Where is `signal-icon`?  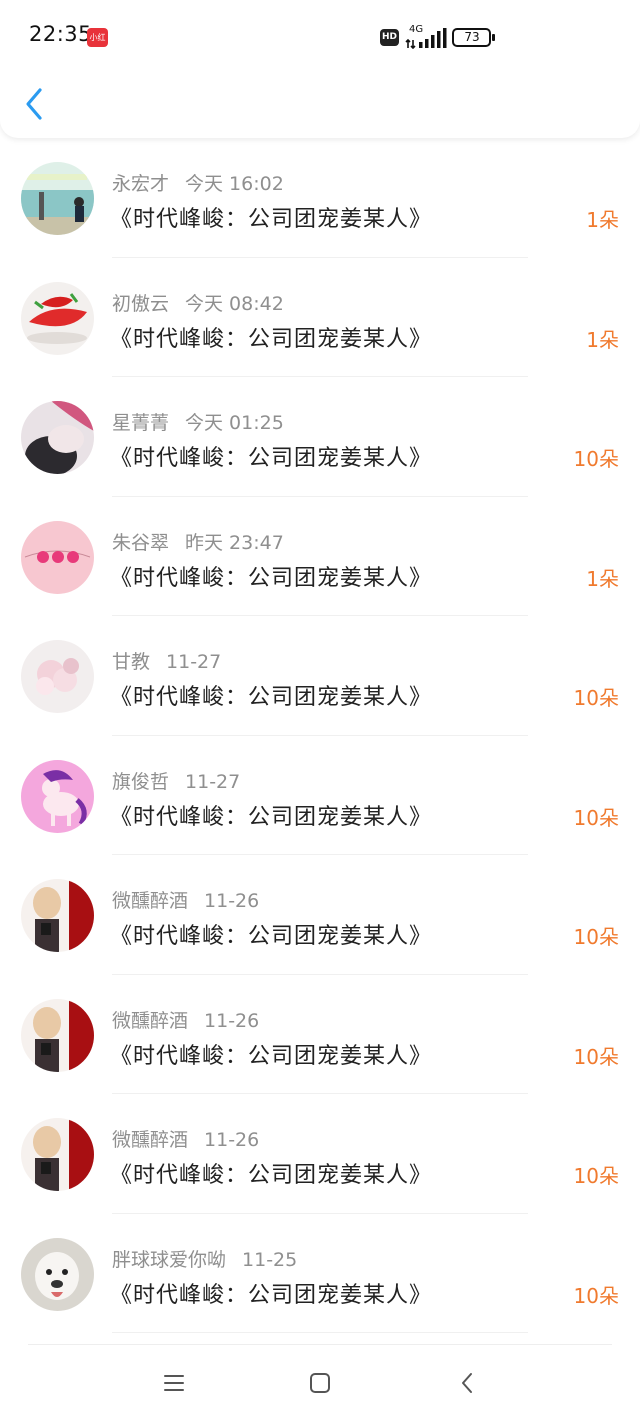
signal-icon is located at coordinates (426, 38).